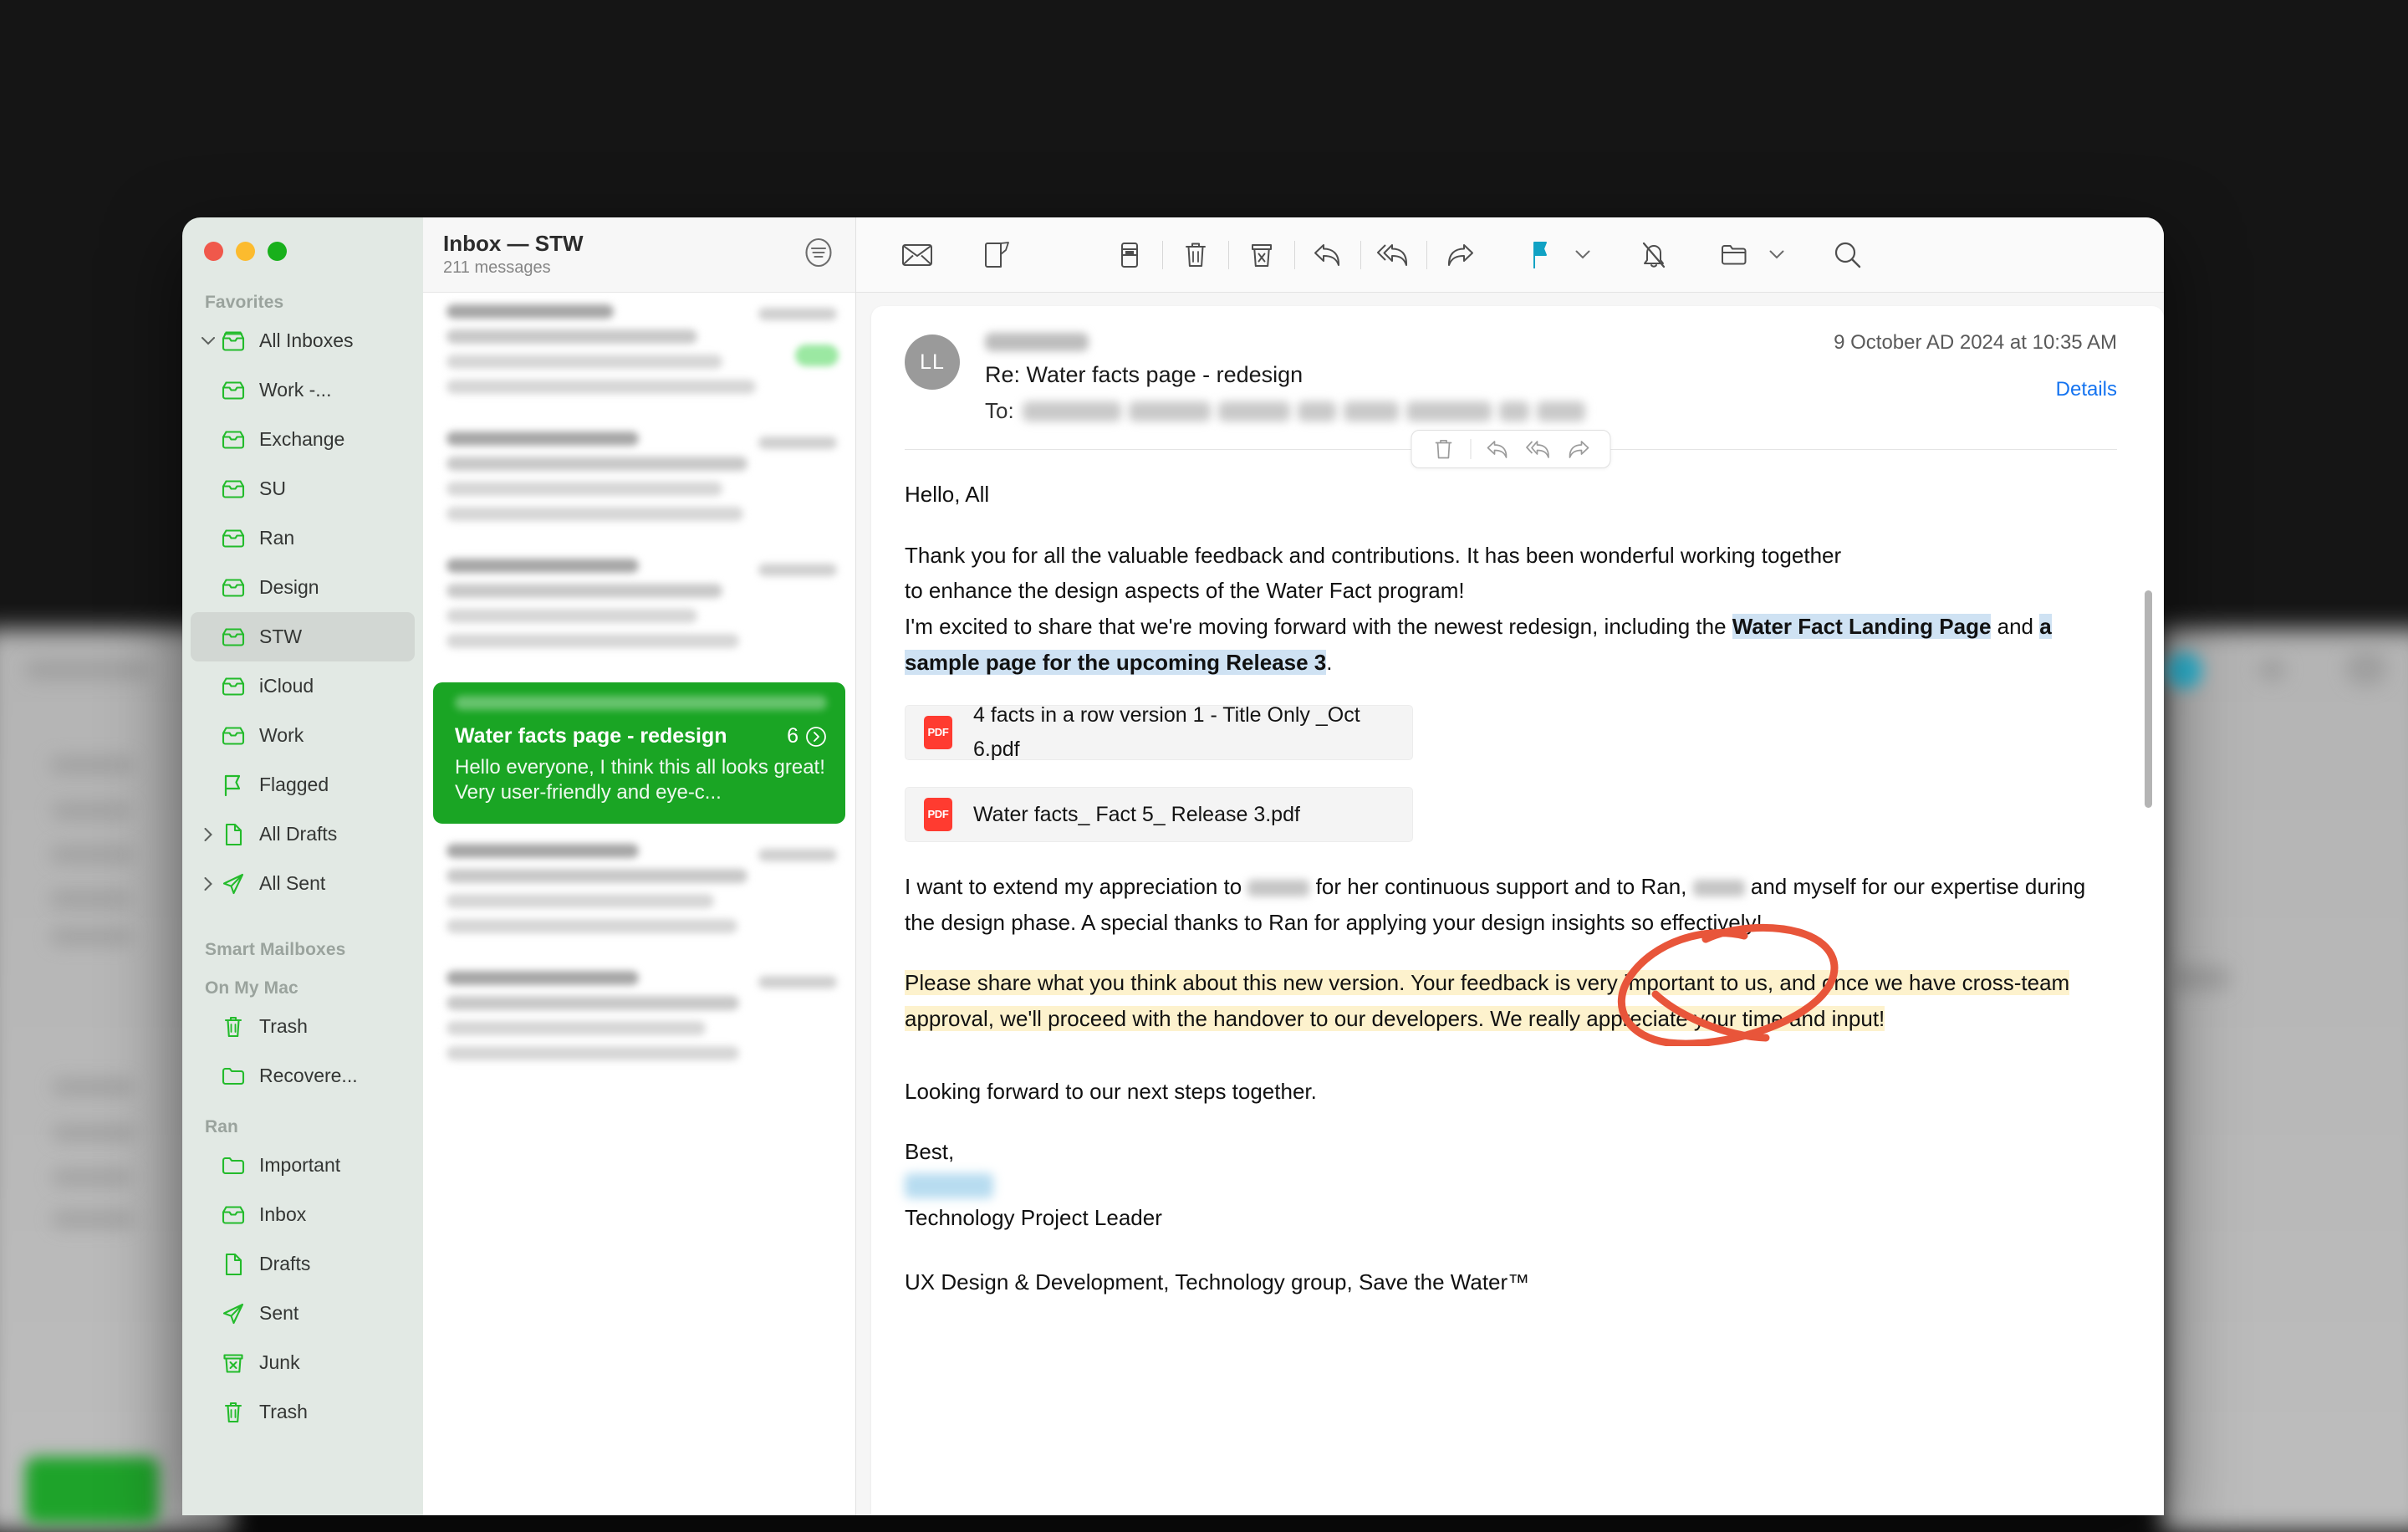 This screenshot has width=2408, height=1532. I want to click on sidebar-item-exchange: Exchange, so click(303, 439).